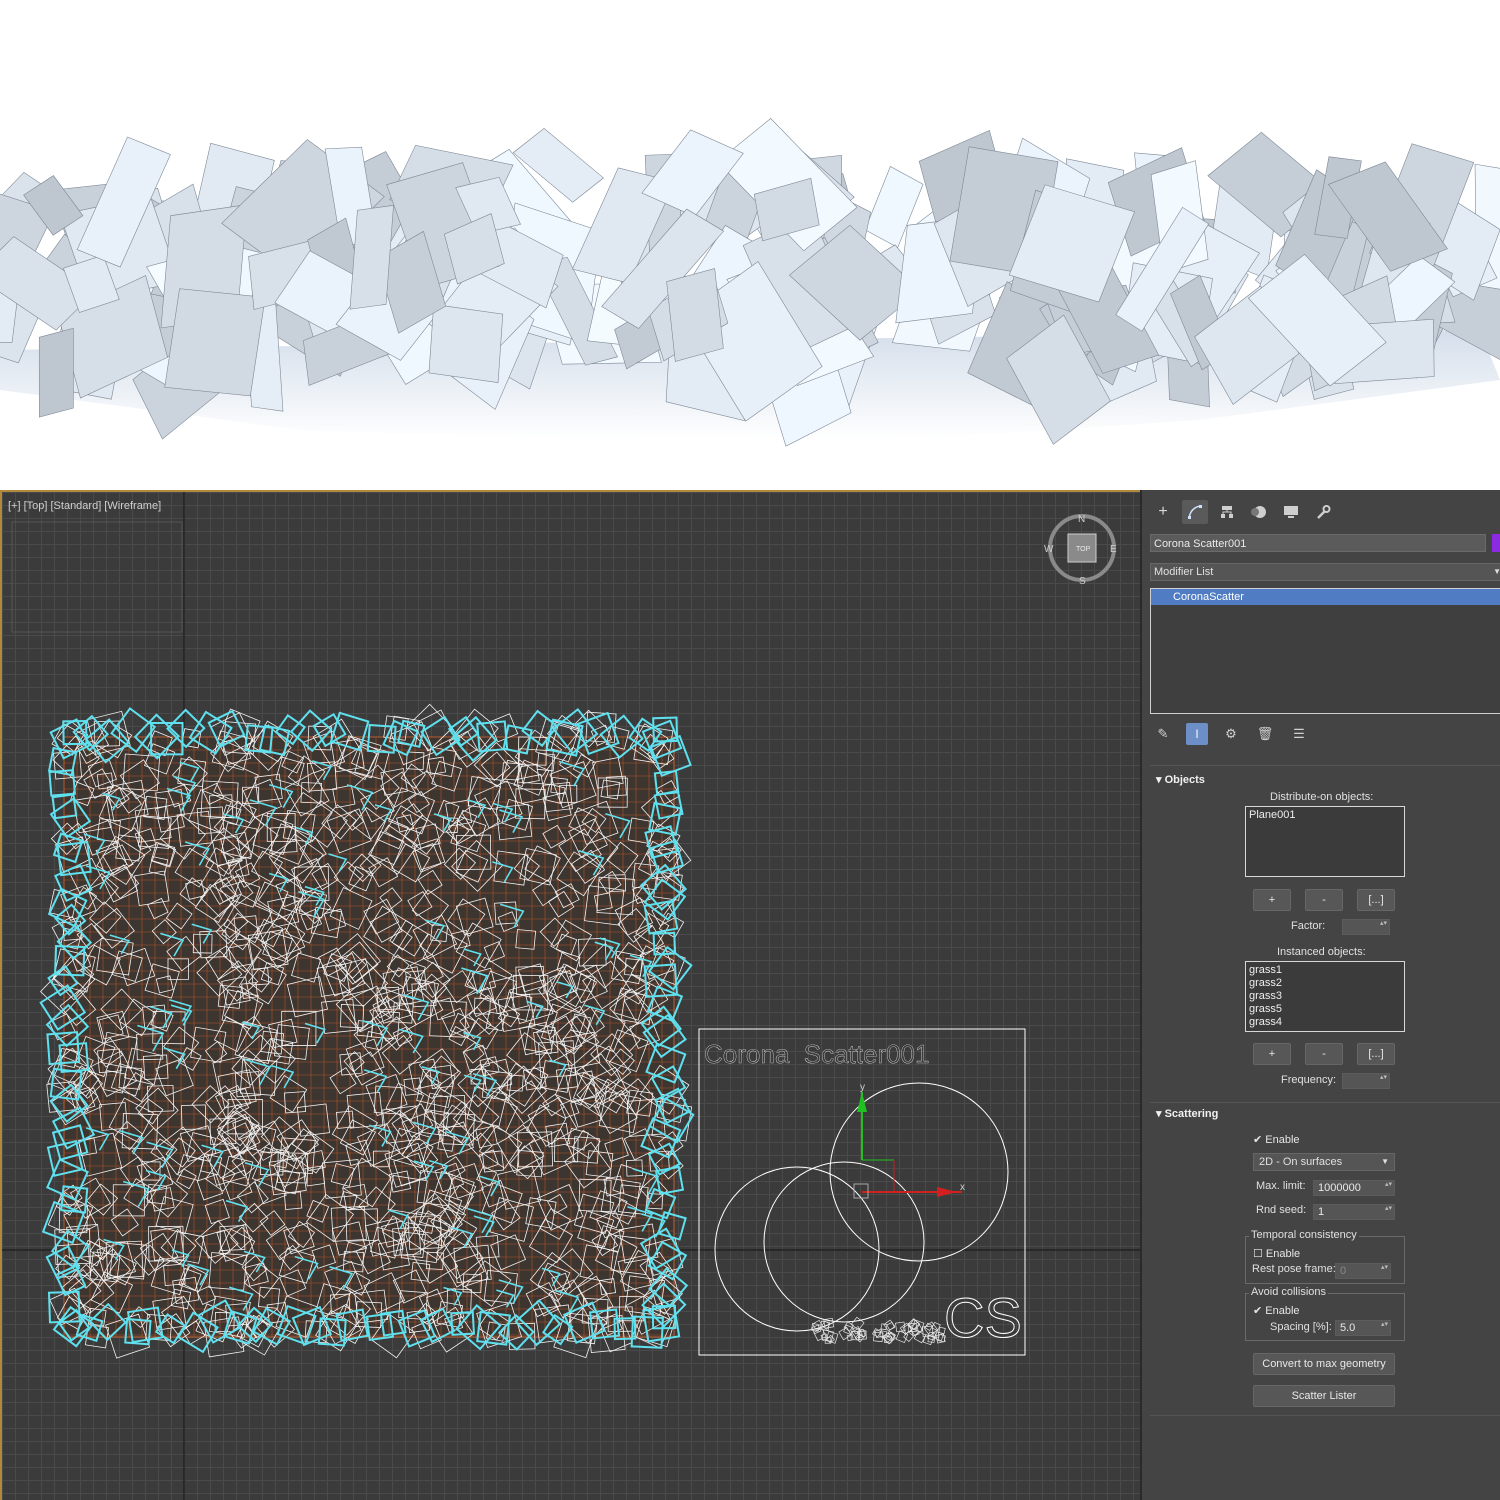 This screenshot has width=1500, height=1500. Describe the element at coordinates (1308, 926) in the screenshot. I see `factor-label: Factor:` at that location.